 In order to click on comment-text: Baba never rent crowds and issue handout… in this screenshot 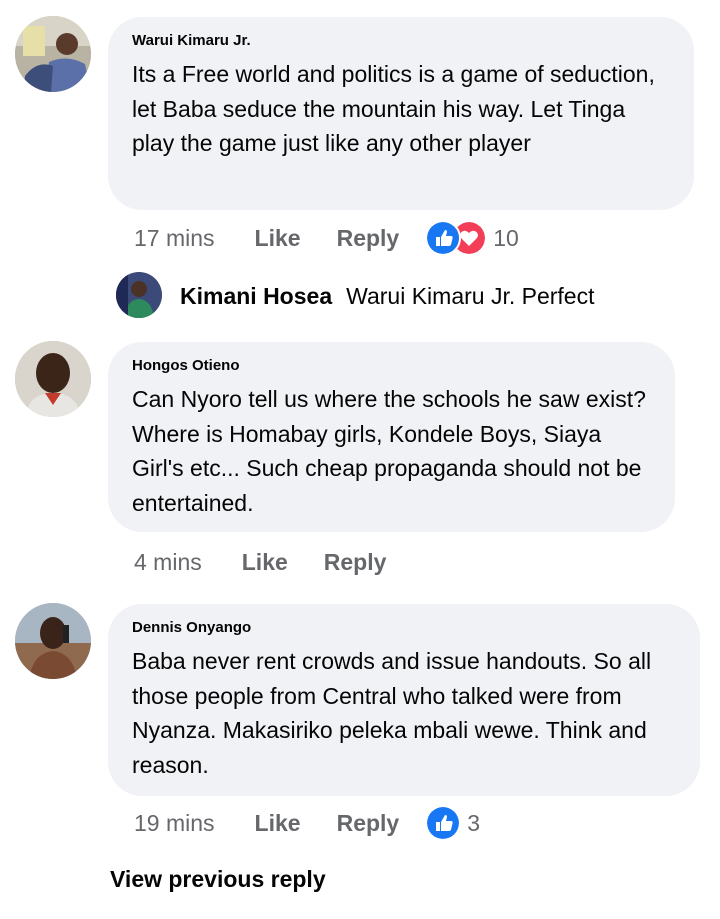, I will do `click(392, 713)`.